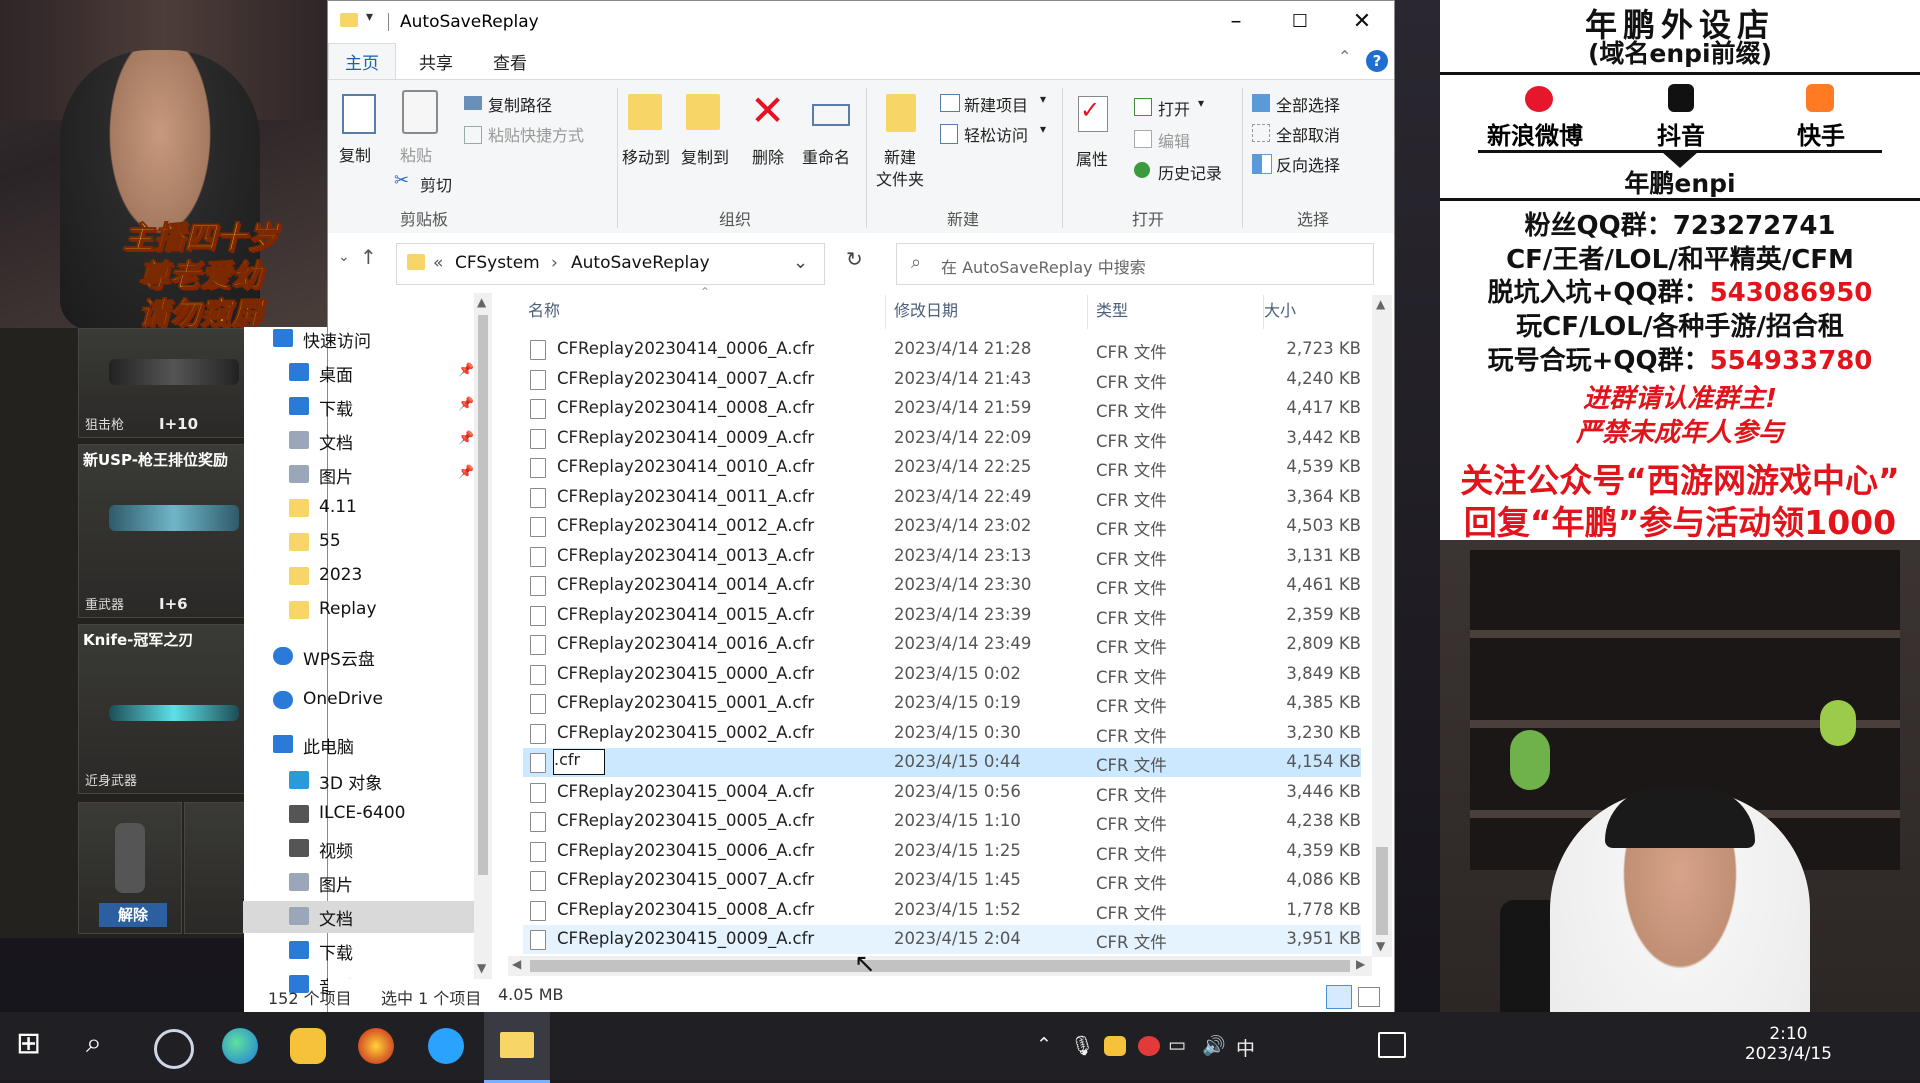 The width and height of the screenshot is (1920, 1083). I want to click on title-bar: ▾ AutoSaveReplay – ☐ ✕, so click(861, 22).